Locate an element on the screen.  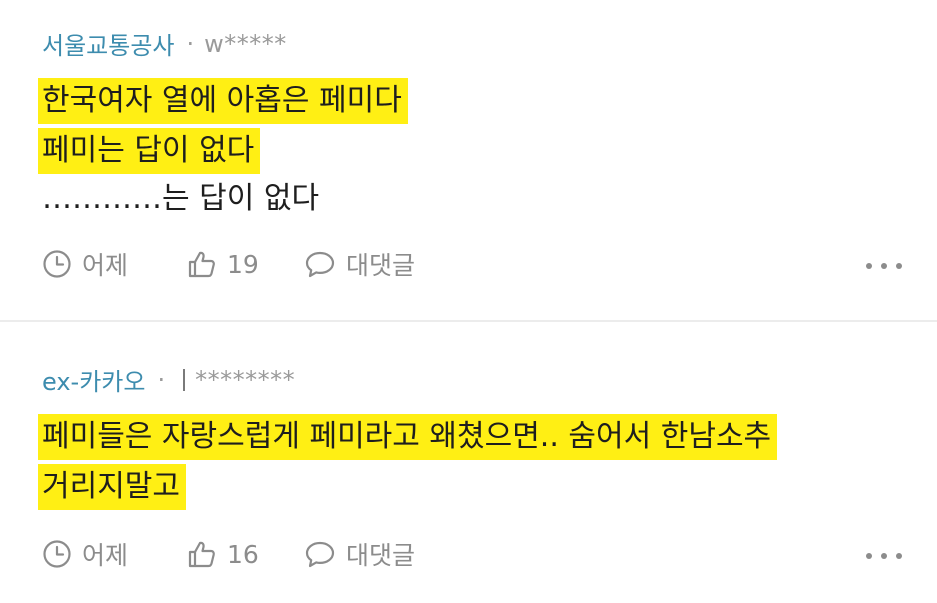
like-count: 16 is located at coordinates (243, 554).